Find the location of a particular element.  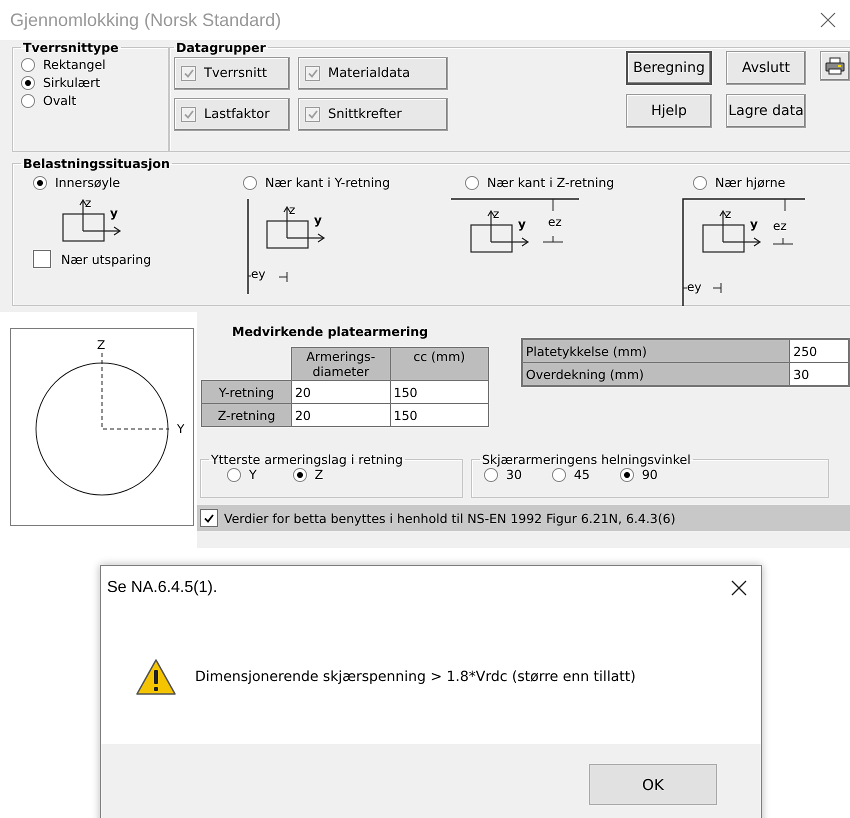

row-header: Z-retning is located at coordinates (247, 415).